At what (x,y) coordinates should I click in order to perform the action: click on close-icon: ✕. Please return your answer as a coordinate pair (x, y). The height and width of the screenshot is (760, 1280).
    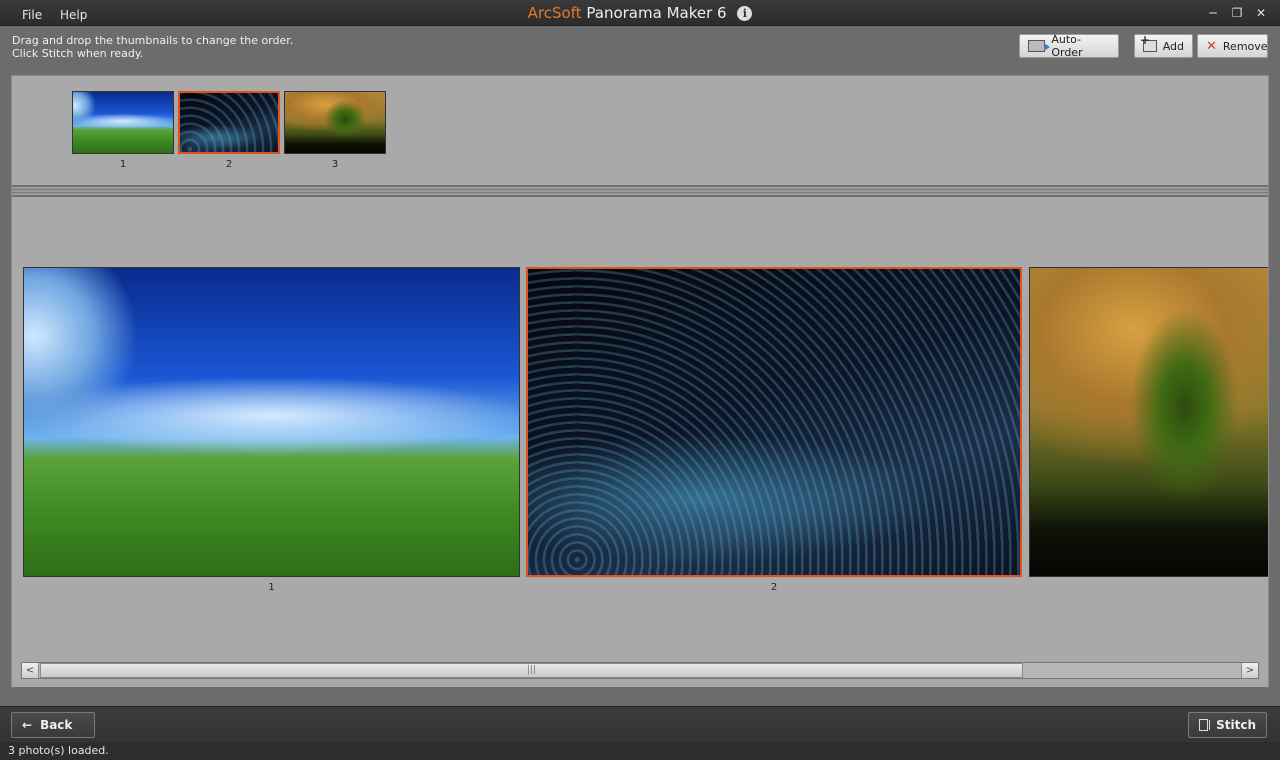
    Looking at the image, I should click on (1261, 13).